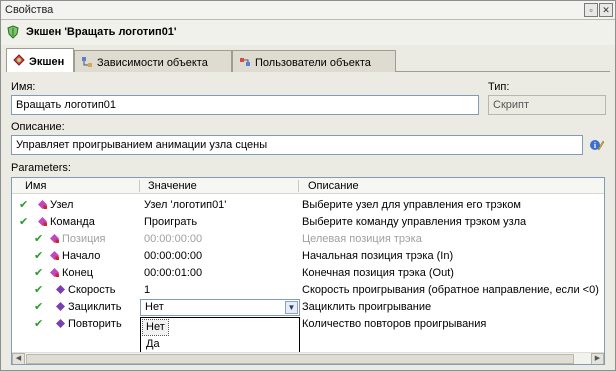  What do you see at coordinates (378, 256) in the screenshot?
I see `param-description: Начальная позиция трэка (In)` at bounding box center [378, 256].